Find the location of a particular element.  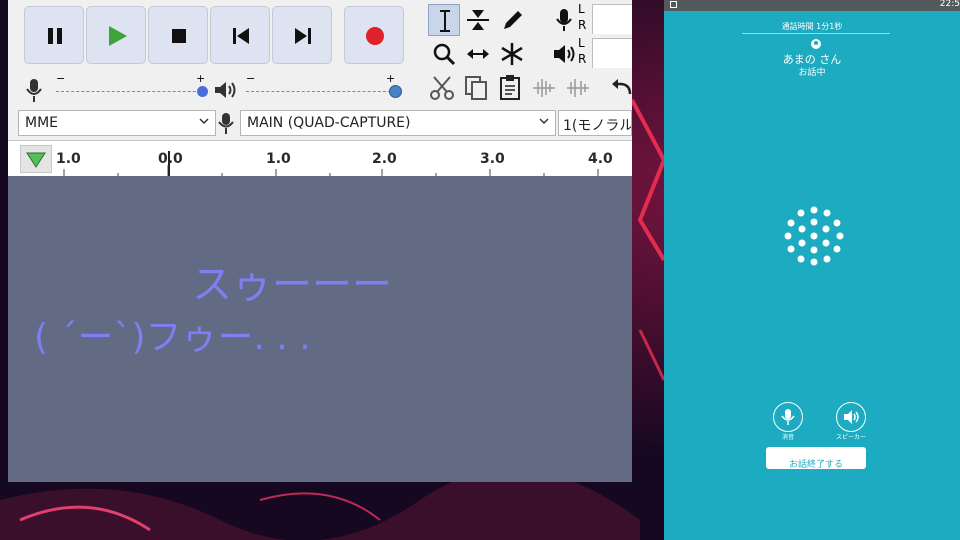

meter-right-label-2: R is located at coordinates (582, 59).